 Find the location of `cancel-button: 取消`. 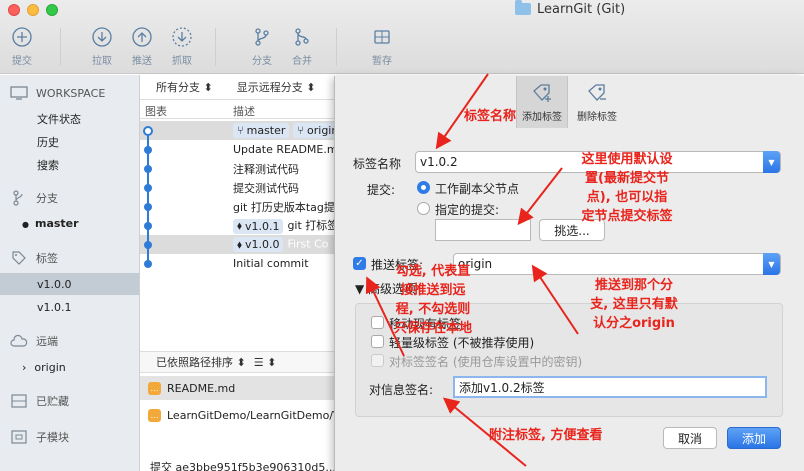

cancel-button: 取消 is located at coordinates (690, 438).